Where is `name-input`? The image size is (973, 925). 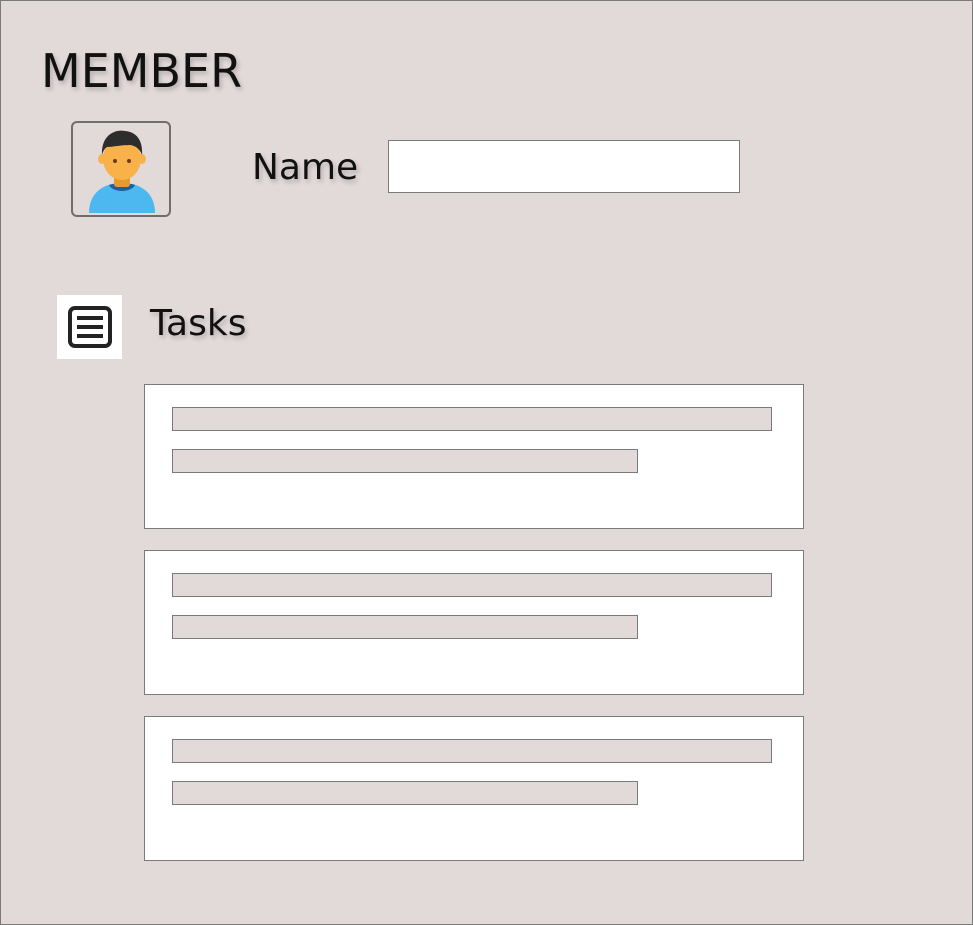 name-input is located at coordinates (564, 166).